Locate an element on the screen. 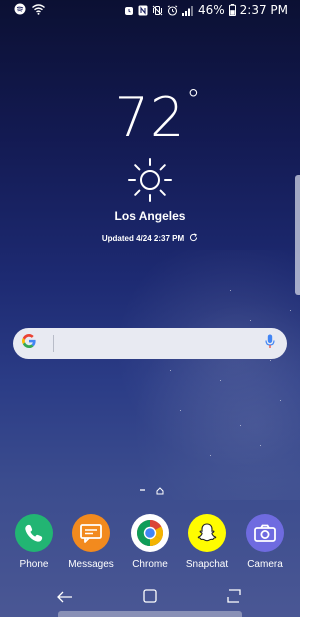 This screenshot has width=320, height=617. search-input is located at coordinates (159, 343).